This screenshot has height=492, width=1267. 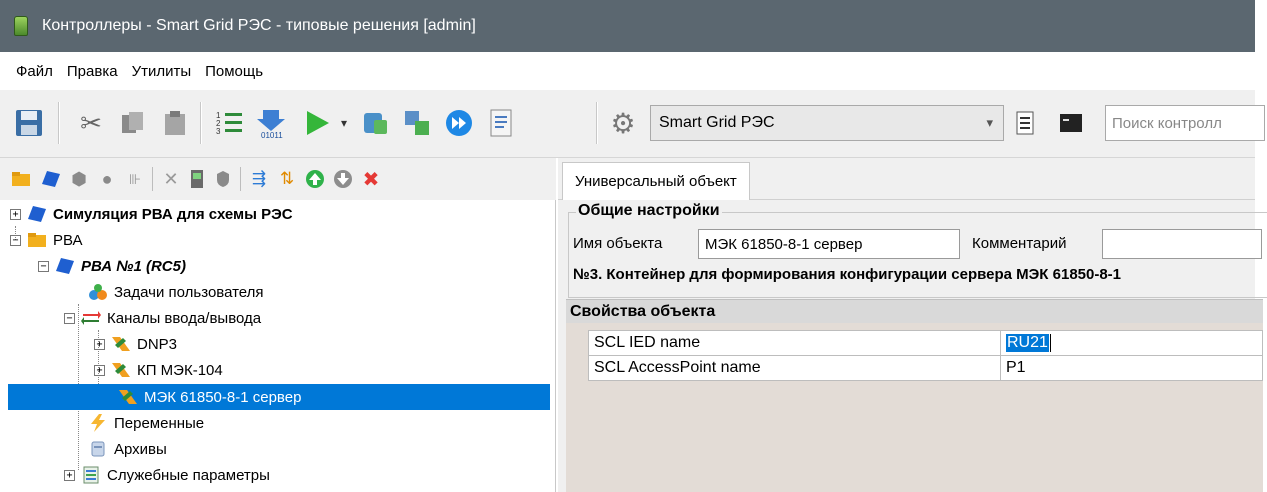 I want to click on tree-item-iec61850-server: МЭК 61850-8-1 сервер, so click(x=279, y=397).